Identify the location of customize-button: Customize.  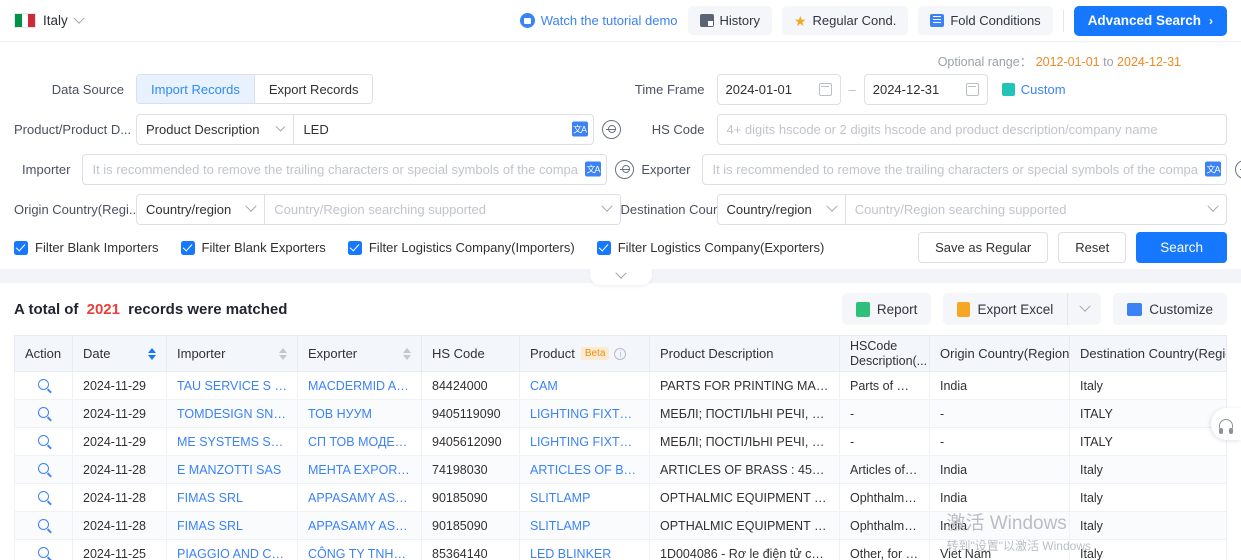
(1170, 309).